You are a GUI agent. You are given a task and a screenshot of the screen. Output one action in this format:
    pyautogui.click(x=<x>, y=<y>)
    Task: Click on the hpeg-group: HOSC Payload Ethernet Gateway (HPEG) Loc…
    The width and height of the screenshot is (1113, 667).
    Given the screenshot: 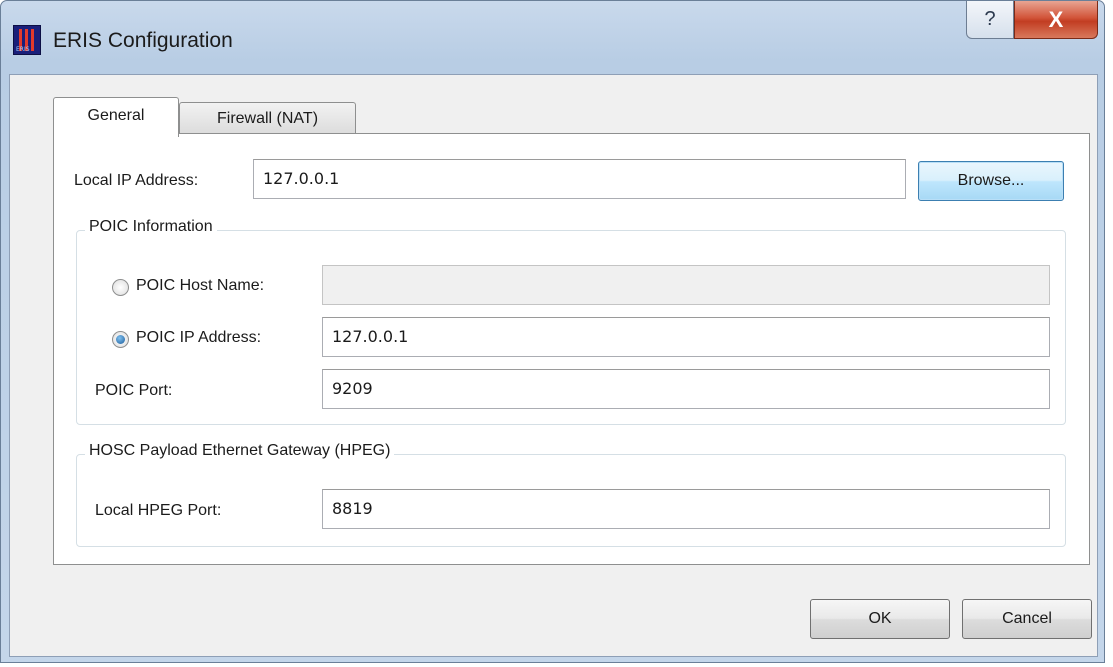 What is the action you would take?
    pyautogui.click(x=571, y=494)
    